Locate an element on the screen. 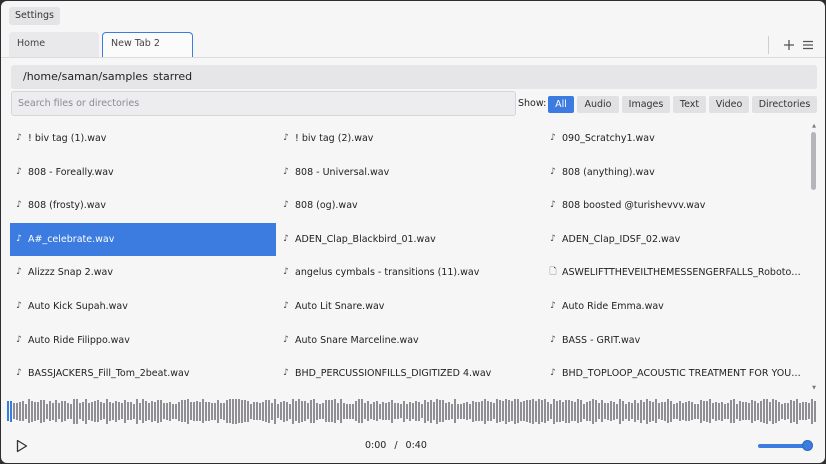  filter-directories: Directories is located at coordinates (784, 104).